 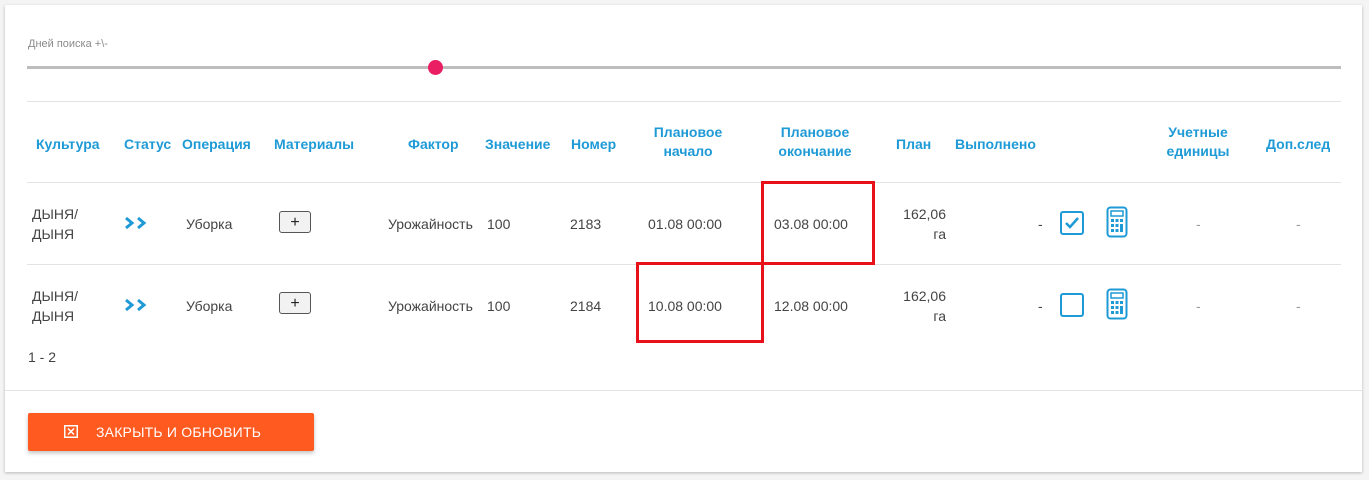 I want to click on header-units: Учетные единицы, so click(x=1198, y=142).